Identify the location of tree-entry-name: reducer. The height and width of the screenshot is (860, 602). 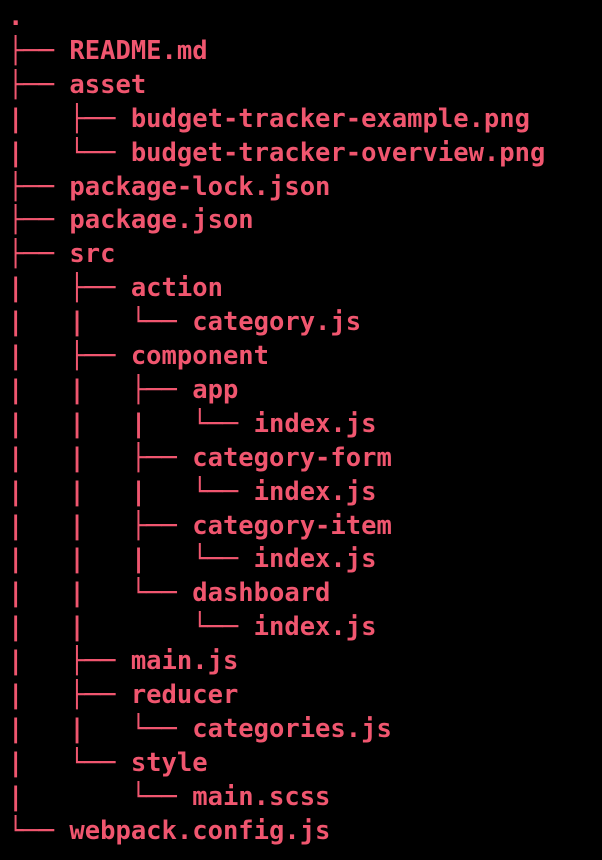
(184, 695).